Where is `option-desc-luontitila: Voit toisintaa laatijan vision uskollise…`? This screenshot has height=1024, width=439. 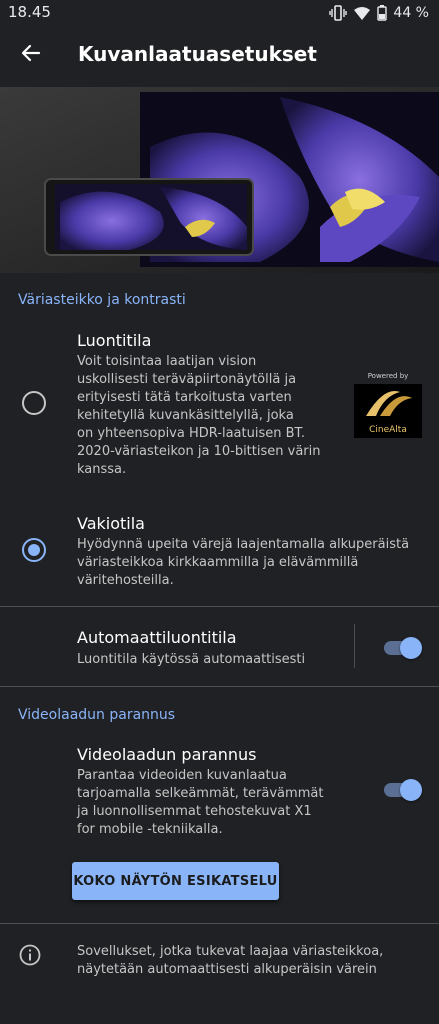 option-desc-luontitila: Voit toisintaa laatijan vision uskollise… is located at coordinates (199, 415).